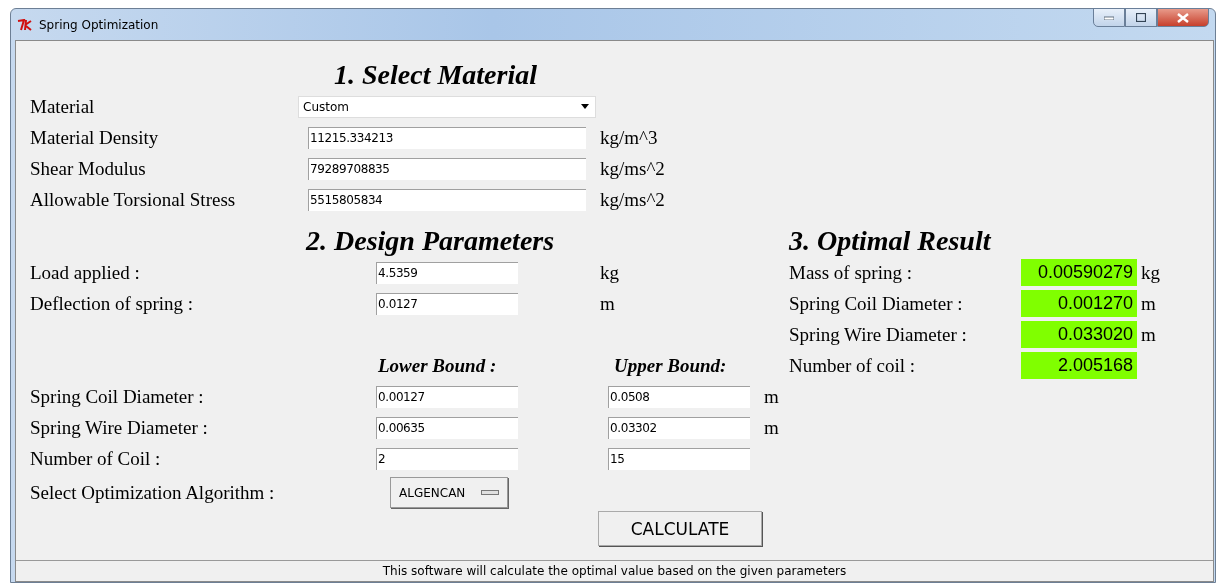  Describe the element at coordinates (447, 458) in the screenshot. I see `input-field: 2` at that location.